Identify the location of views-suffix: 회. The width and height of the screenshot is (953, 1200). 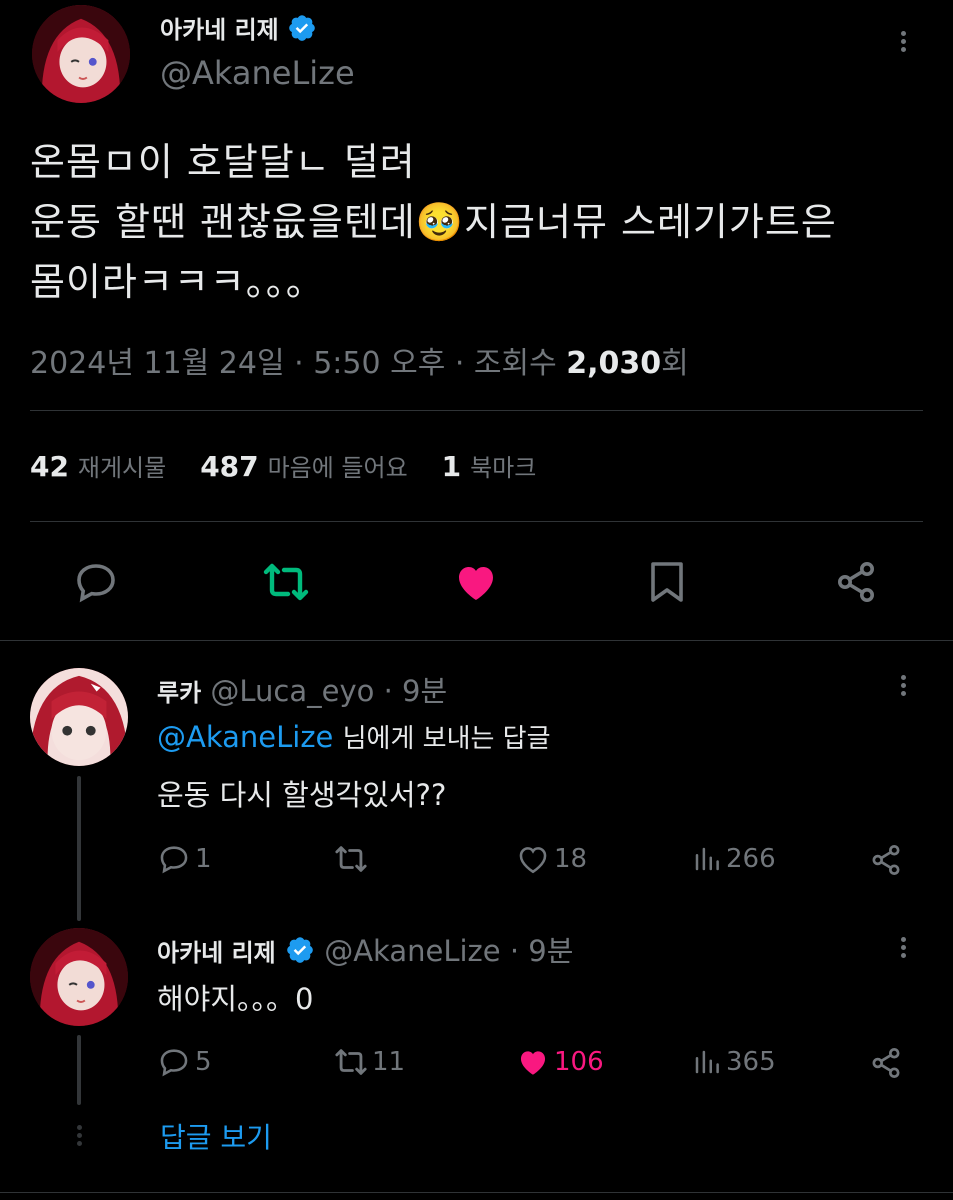
(675, 363).